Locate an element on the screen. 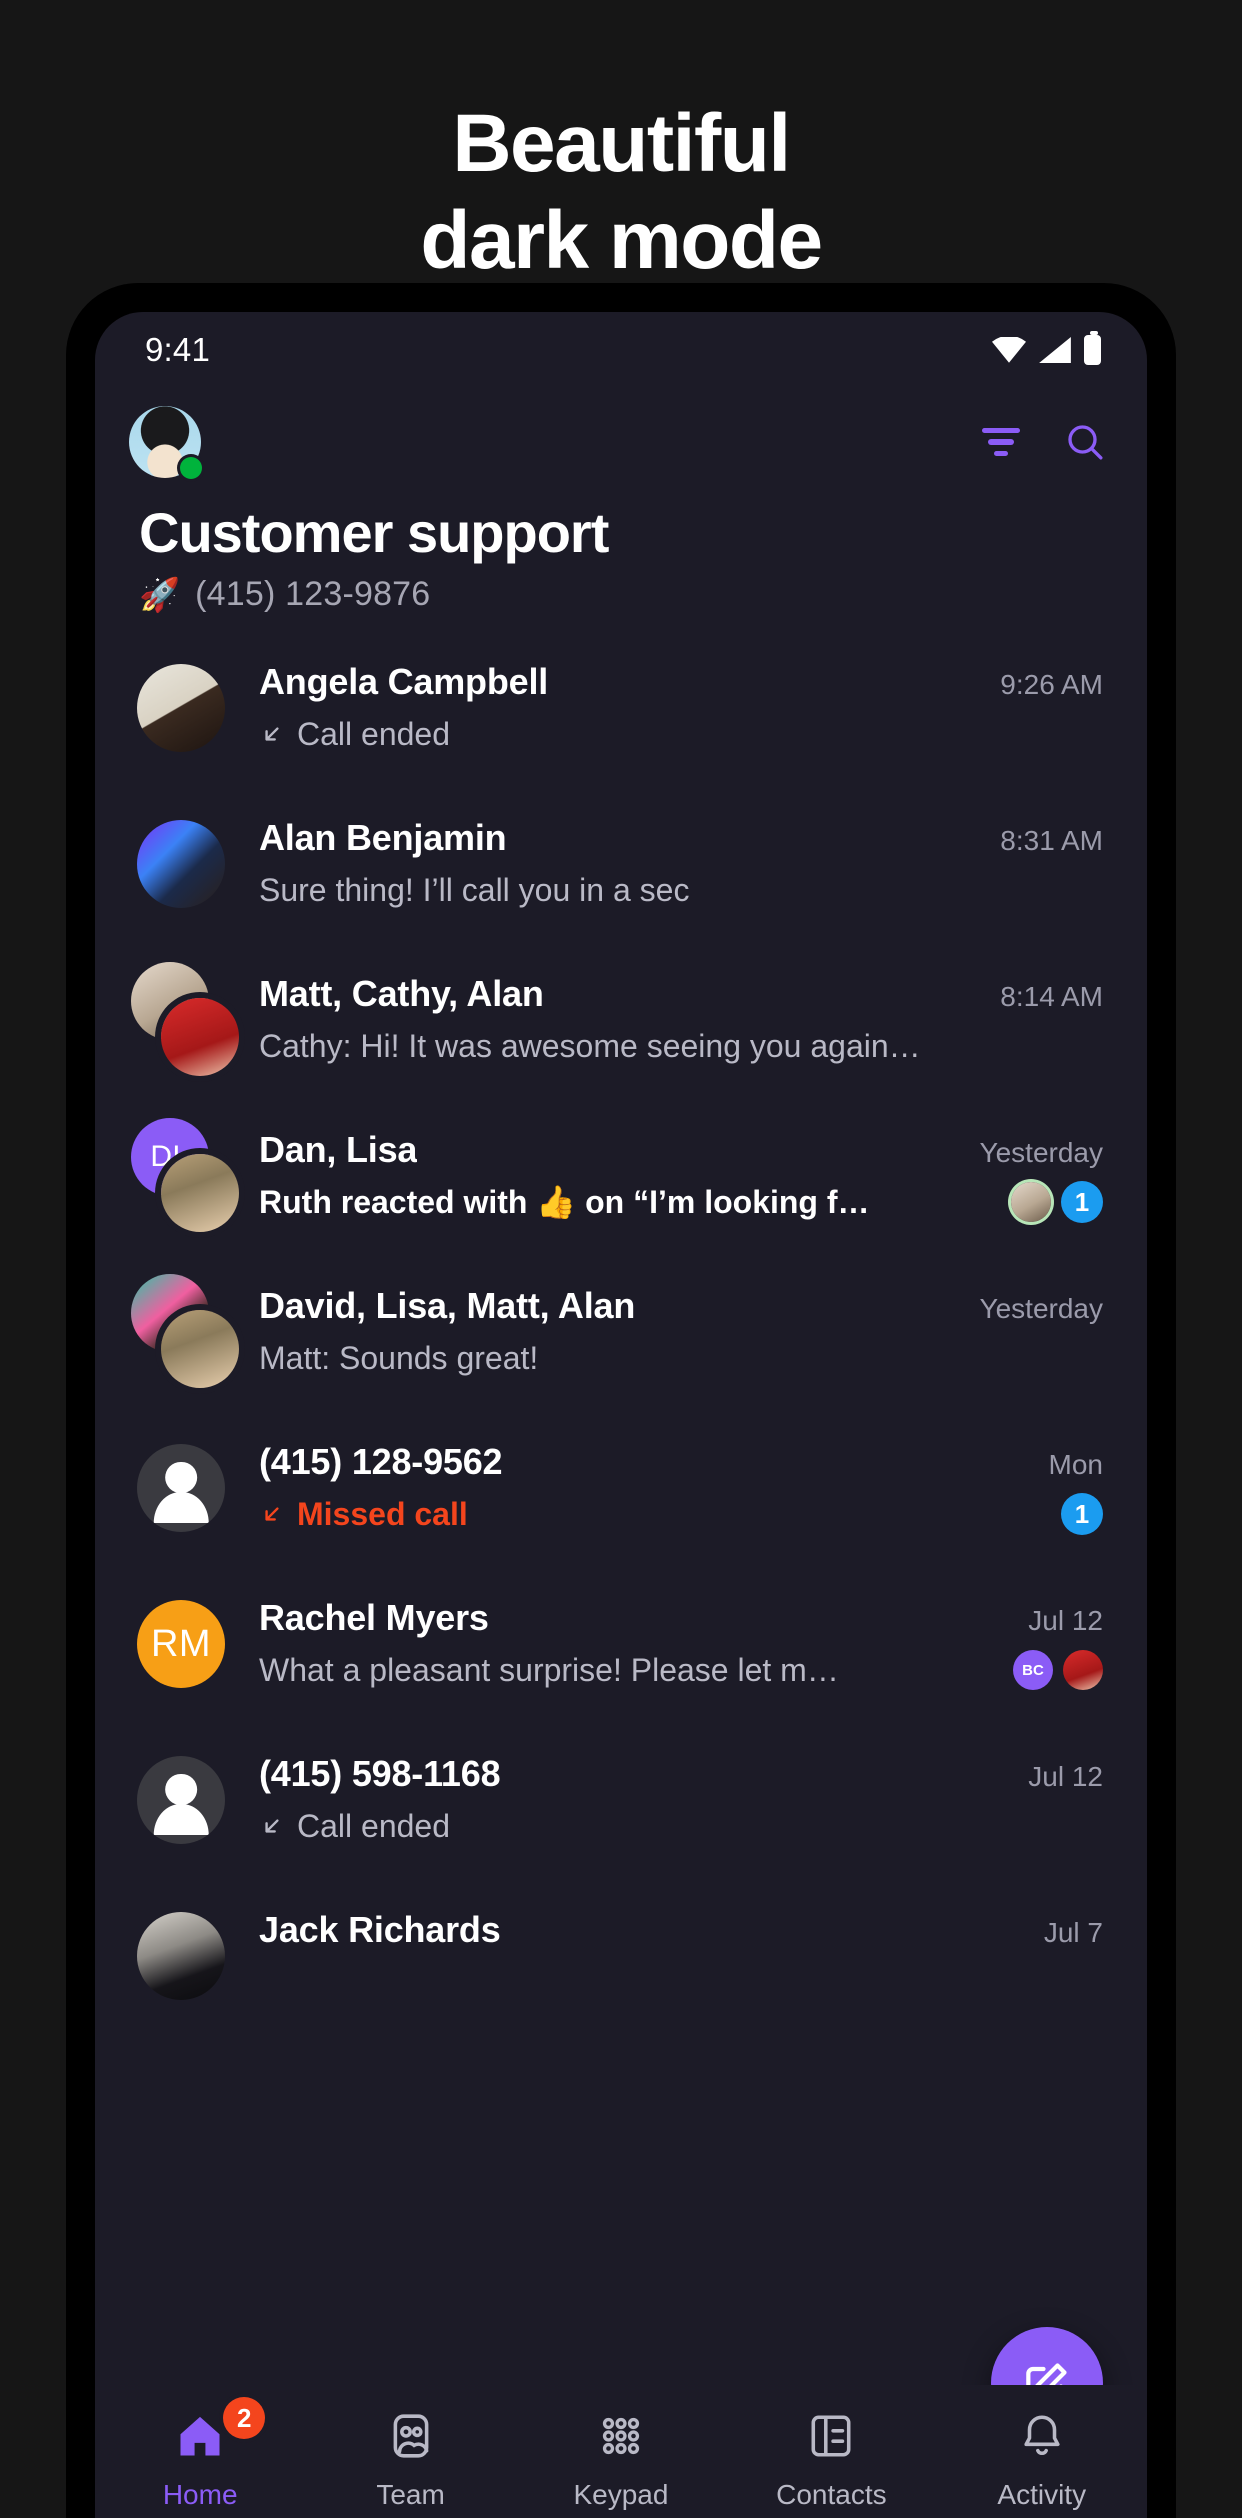 Image resolution: width=1242 pixels, height=2518 pixels. phone-number: (415) 123-9876 is located at coordinates (313, 593).